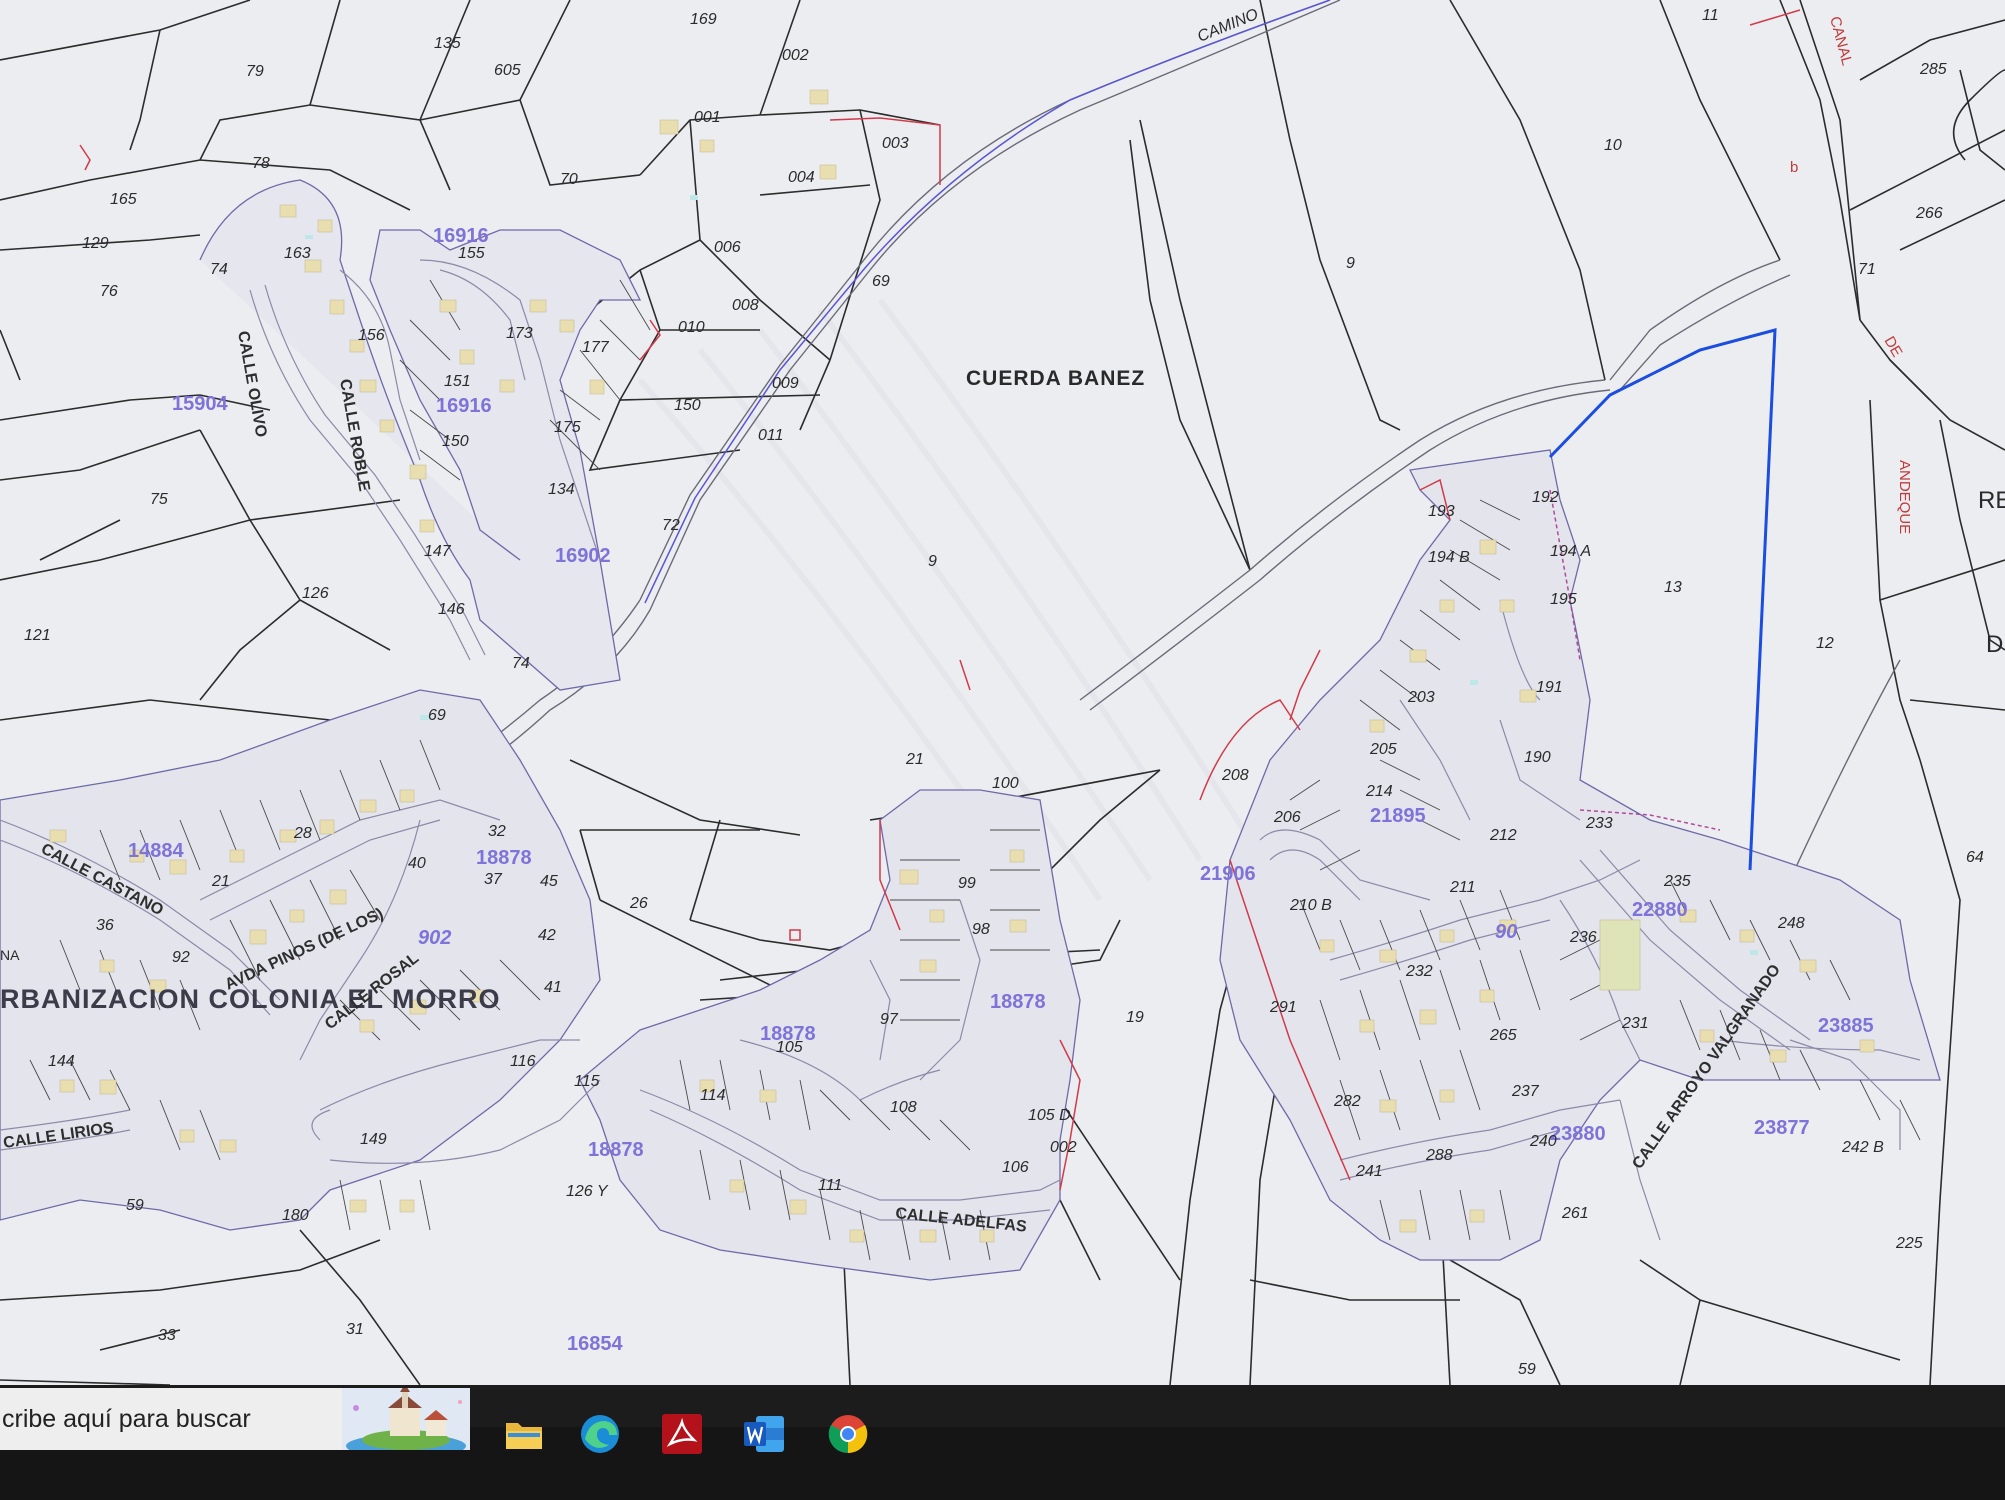  I want to click on parcel-number: 150, so click(455, 441).